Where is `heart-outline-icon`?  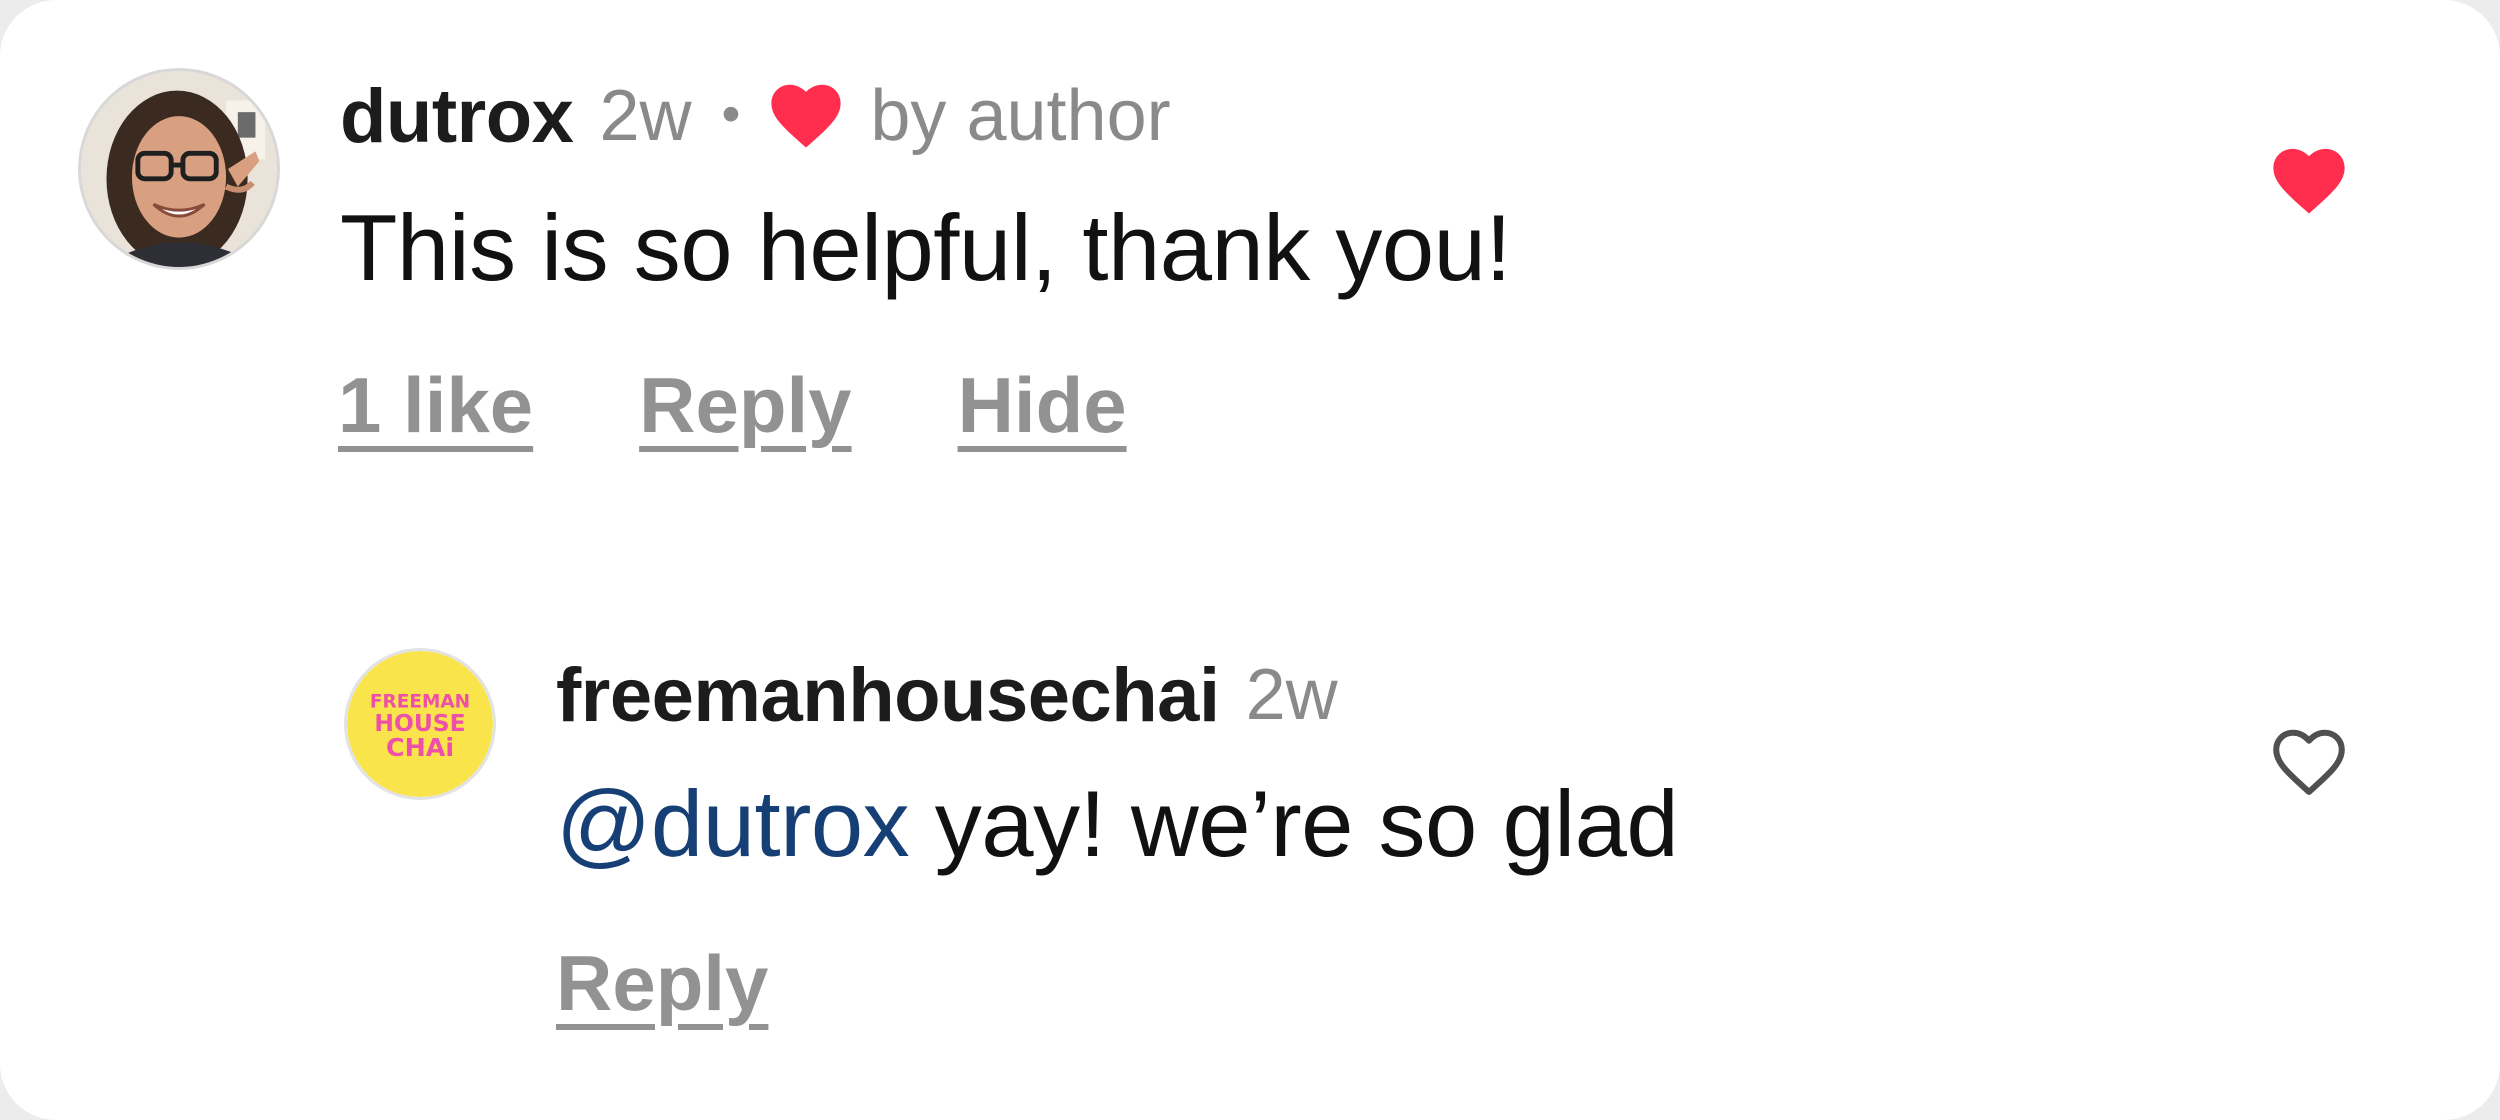 heart-outline-icon is located at coordinates (2309, 762).